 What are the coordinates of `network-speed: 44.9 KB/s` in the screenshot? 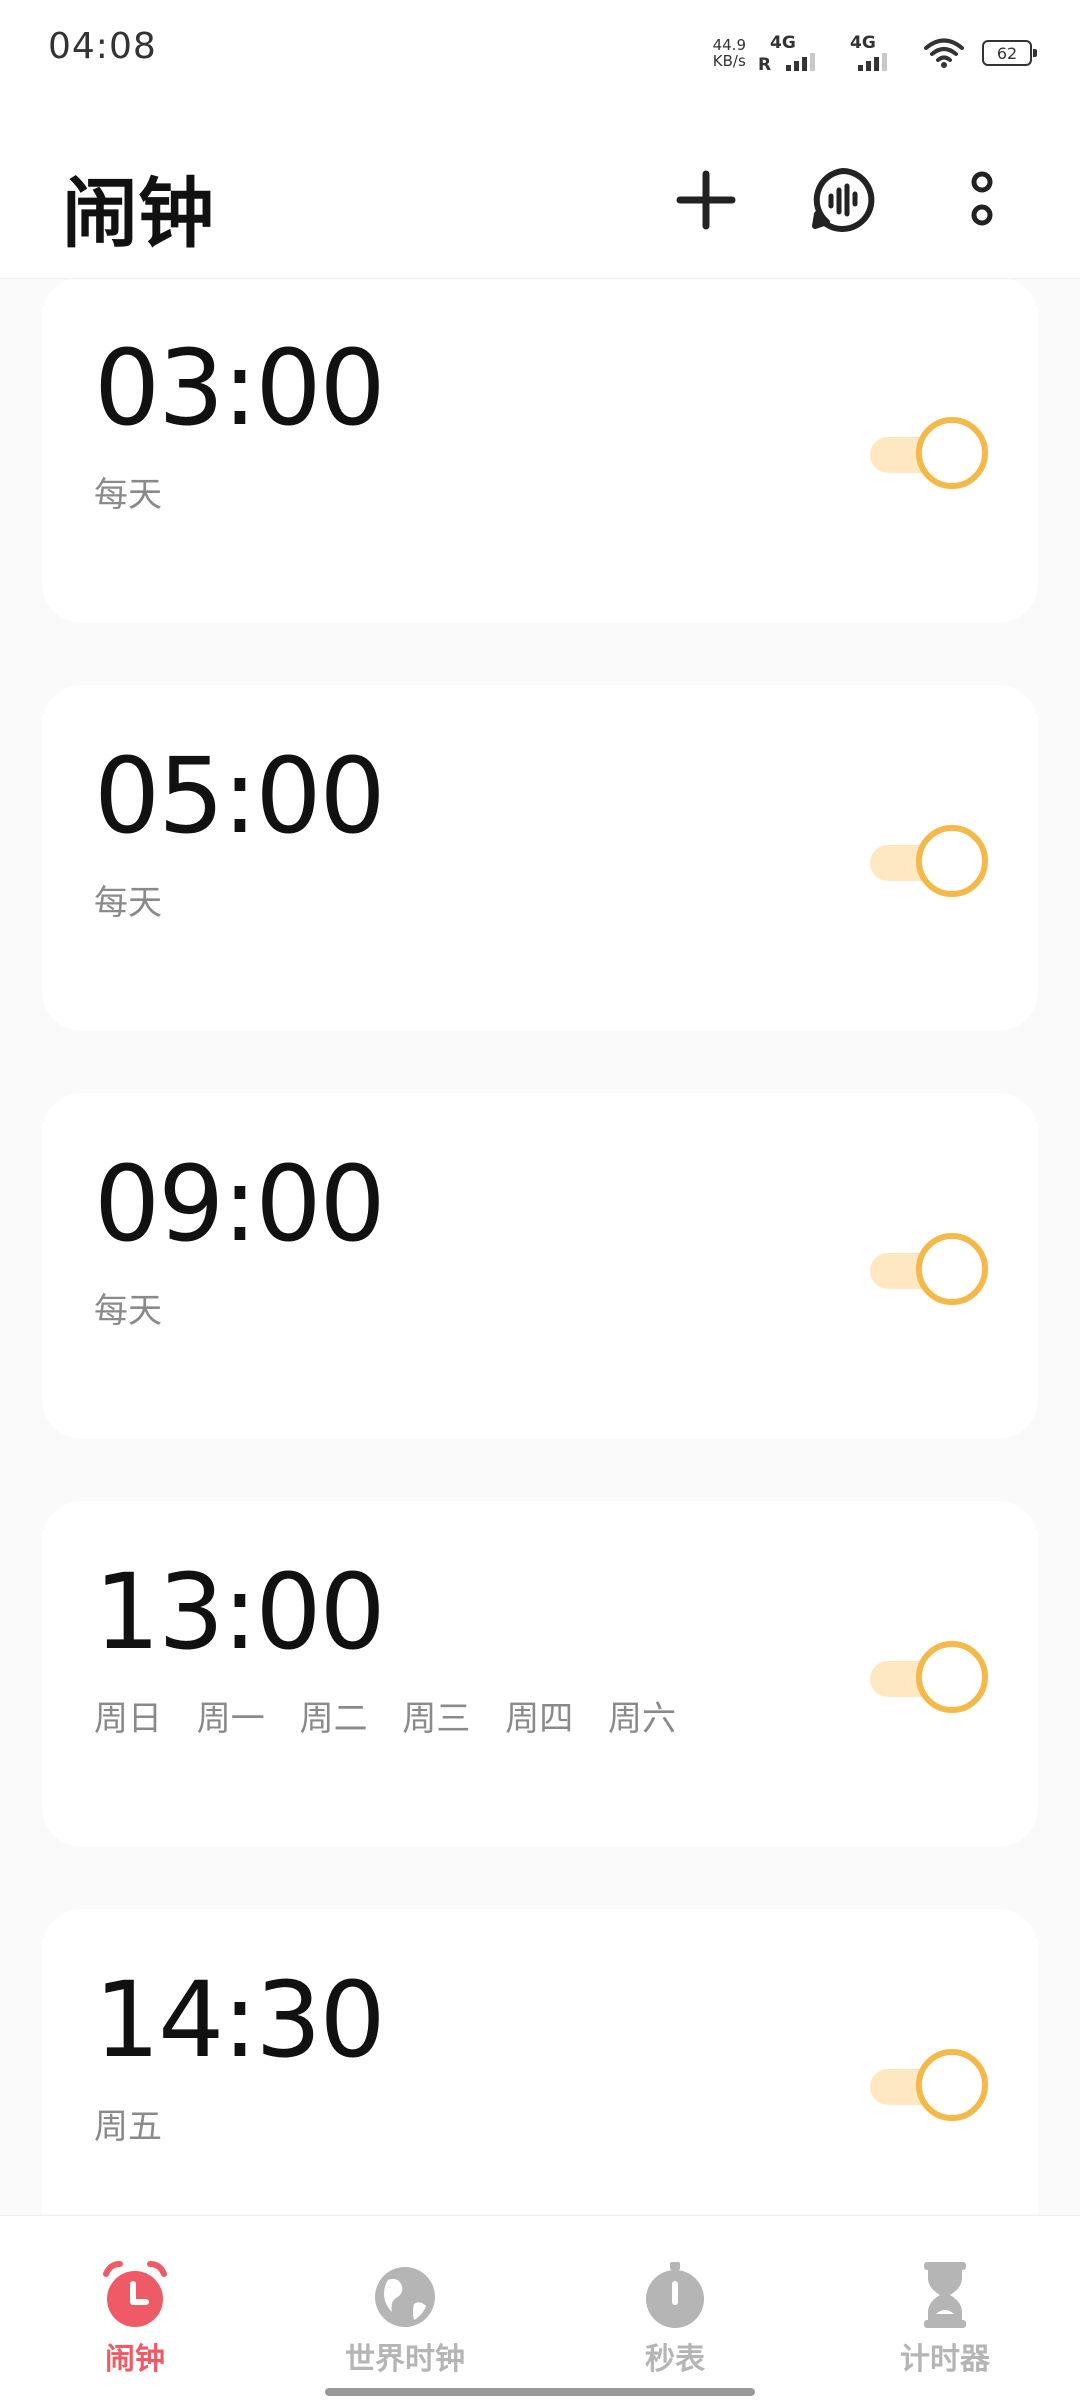 It's located at (729, 53).